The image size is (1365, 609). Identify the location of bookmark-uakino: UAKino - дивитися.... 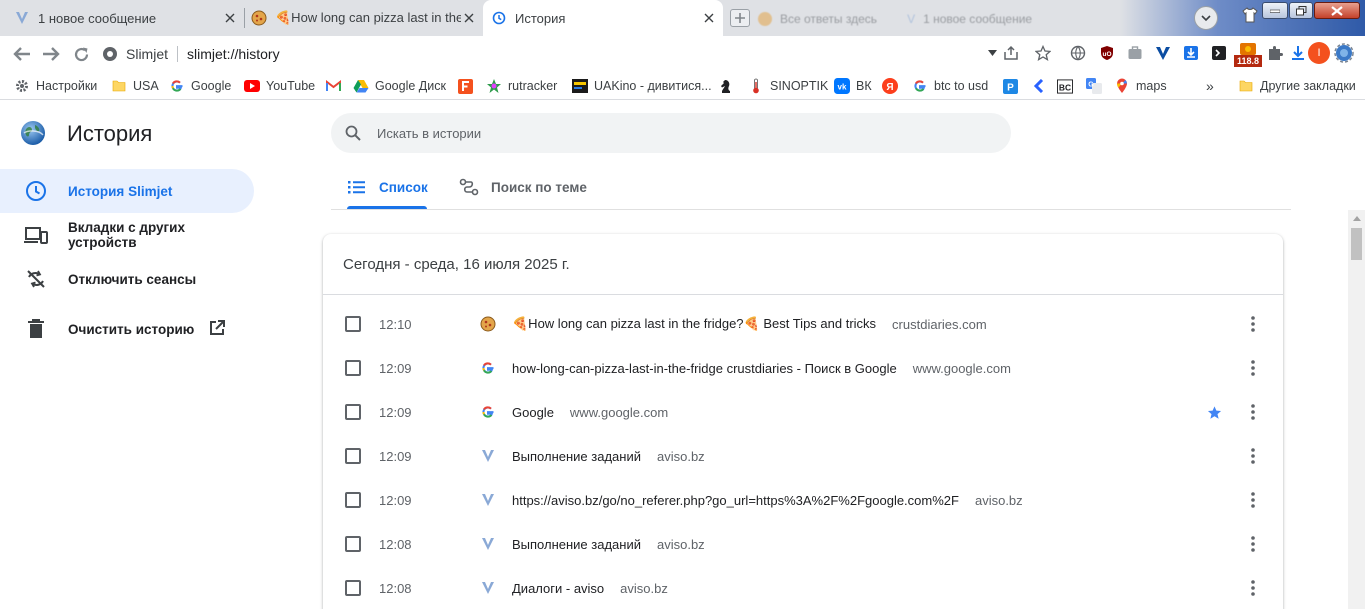
(642, 86).